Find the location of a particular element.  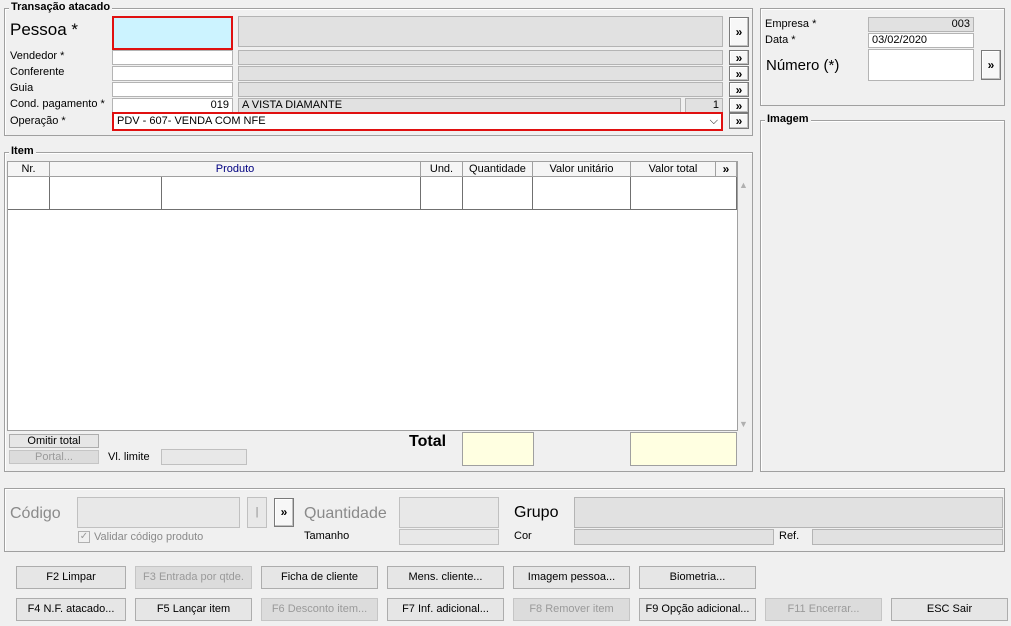

codigo-input is located at coordinates (158, 512).